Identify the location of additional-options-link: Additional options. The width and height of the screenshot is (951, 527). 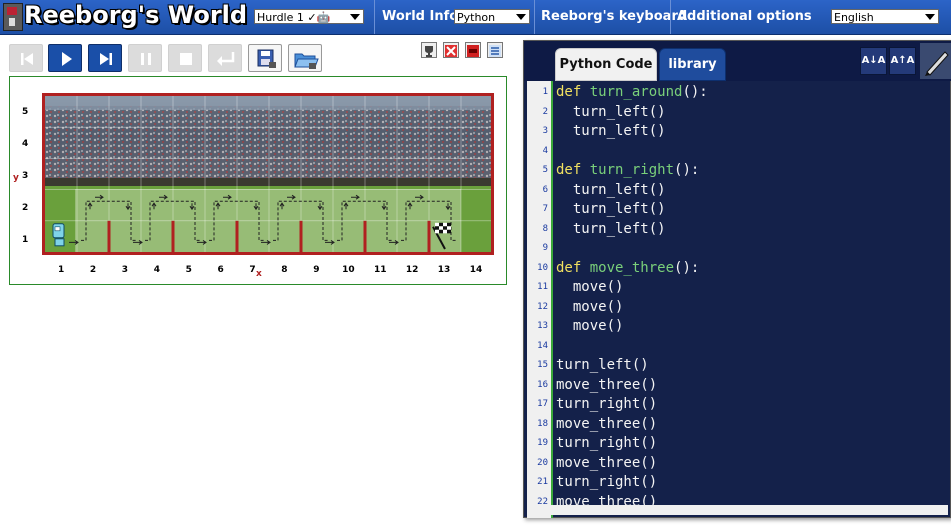
(744, 16).